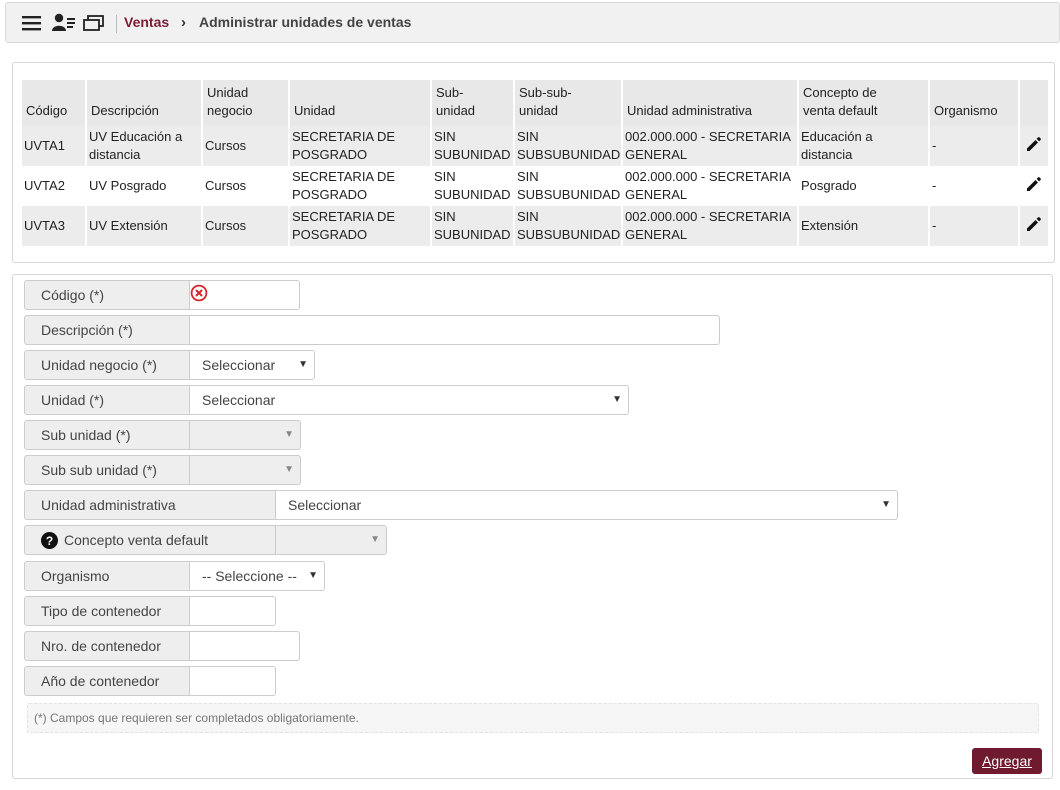 The image size is (1060, 790). I want to click on sub-sub-unidad-label: Sub sub unidad (*), so click(107, 470).